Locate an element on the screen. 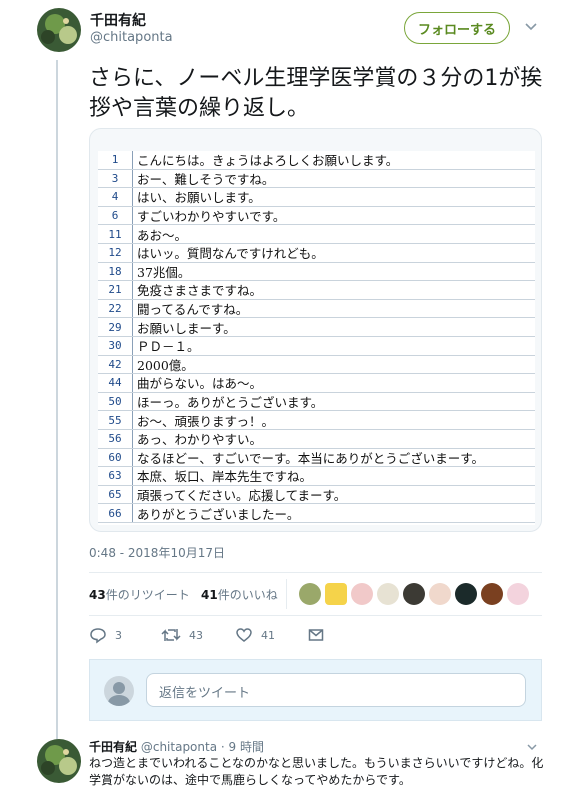  like-action: 41 is located at coordinates (255, 635).